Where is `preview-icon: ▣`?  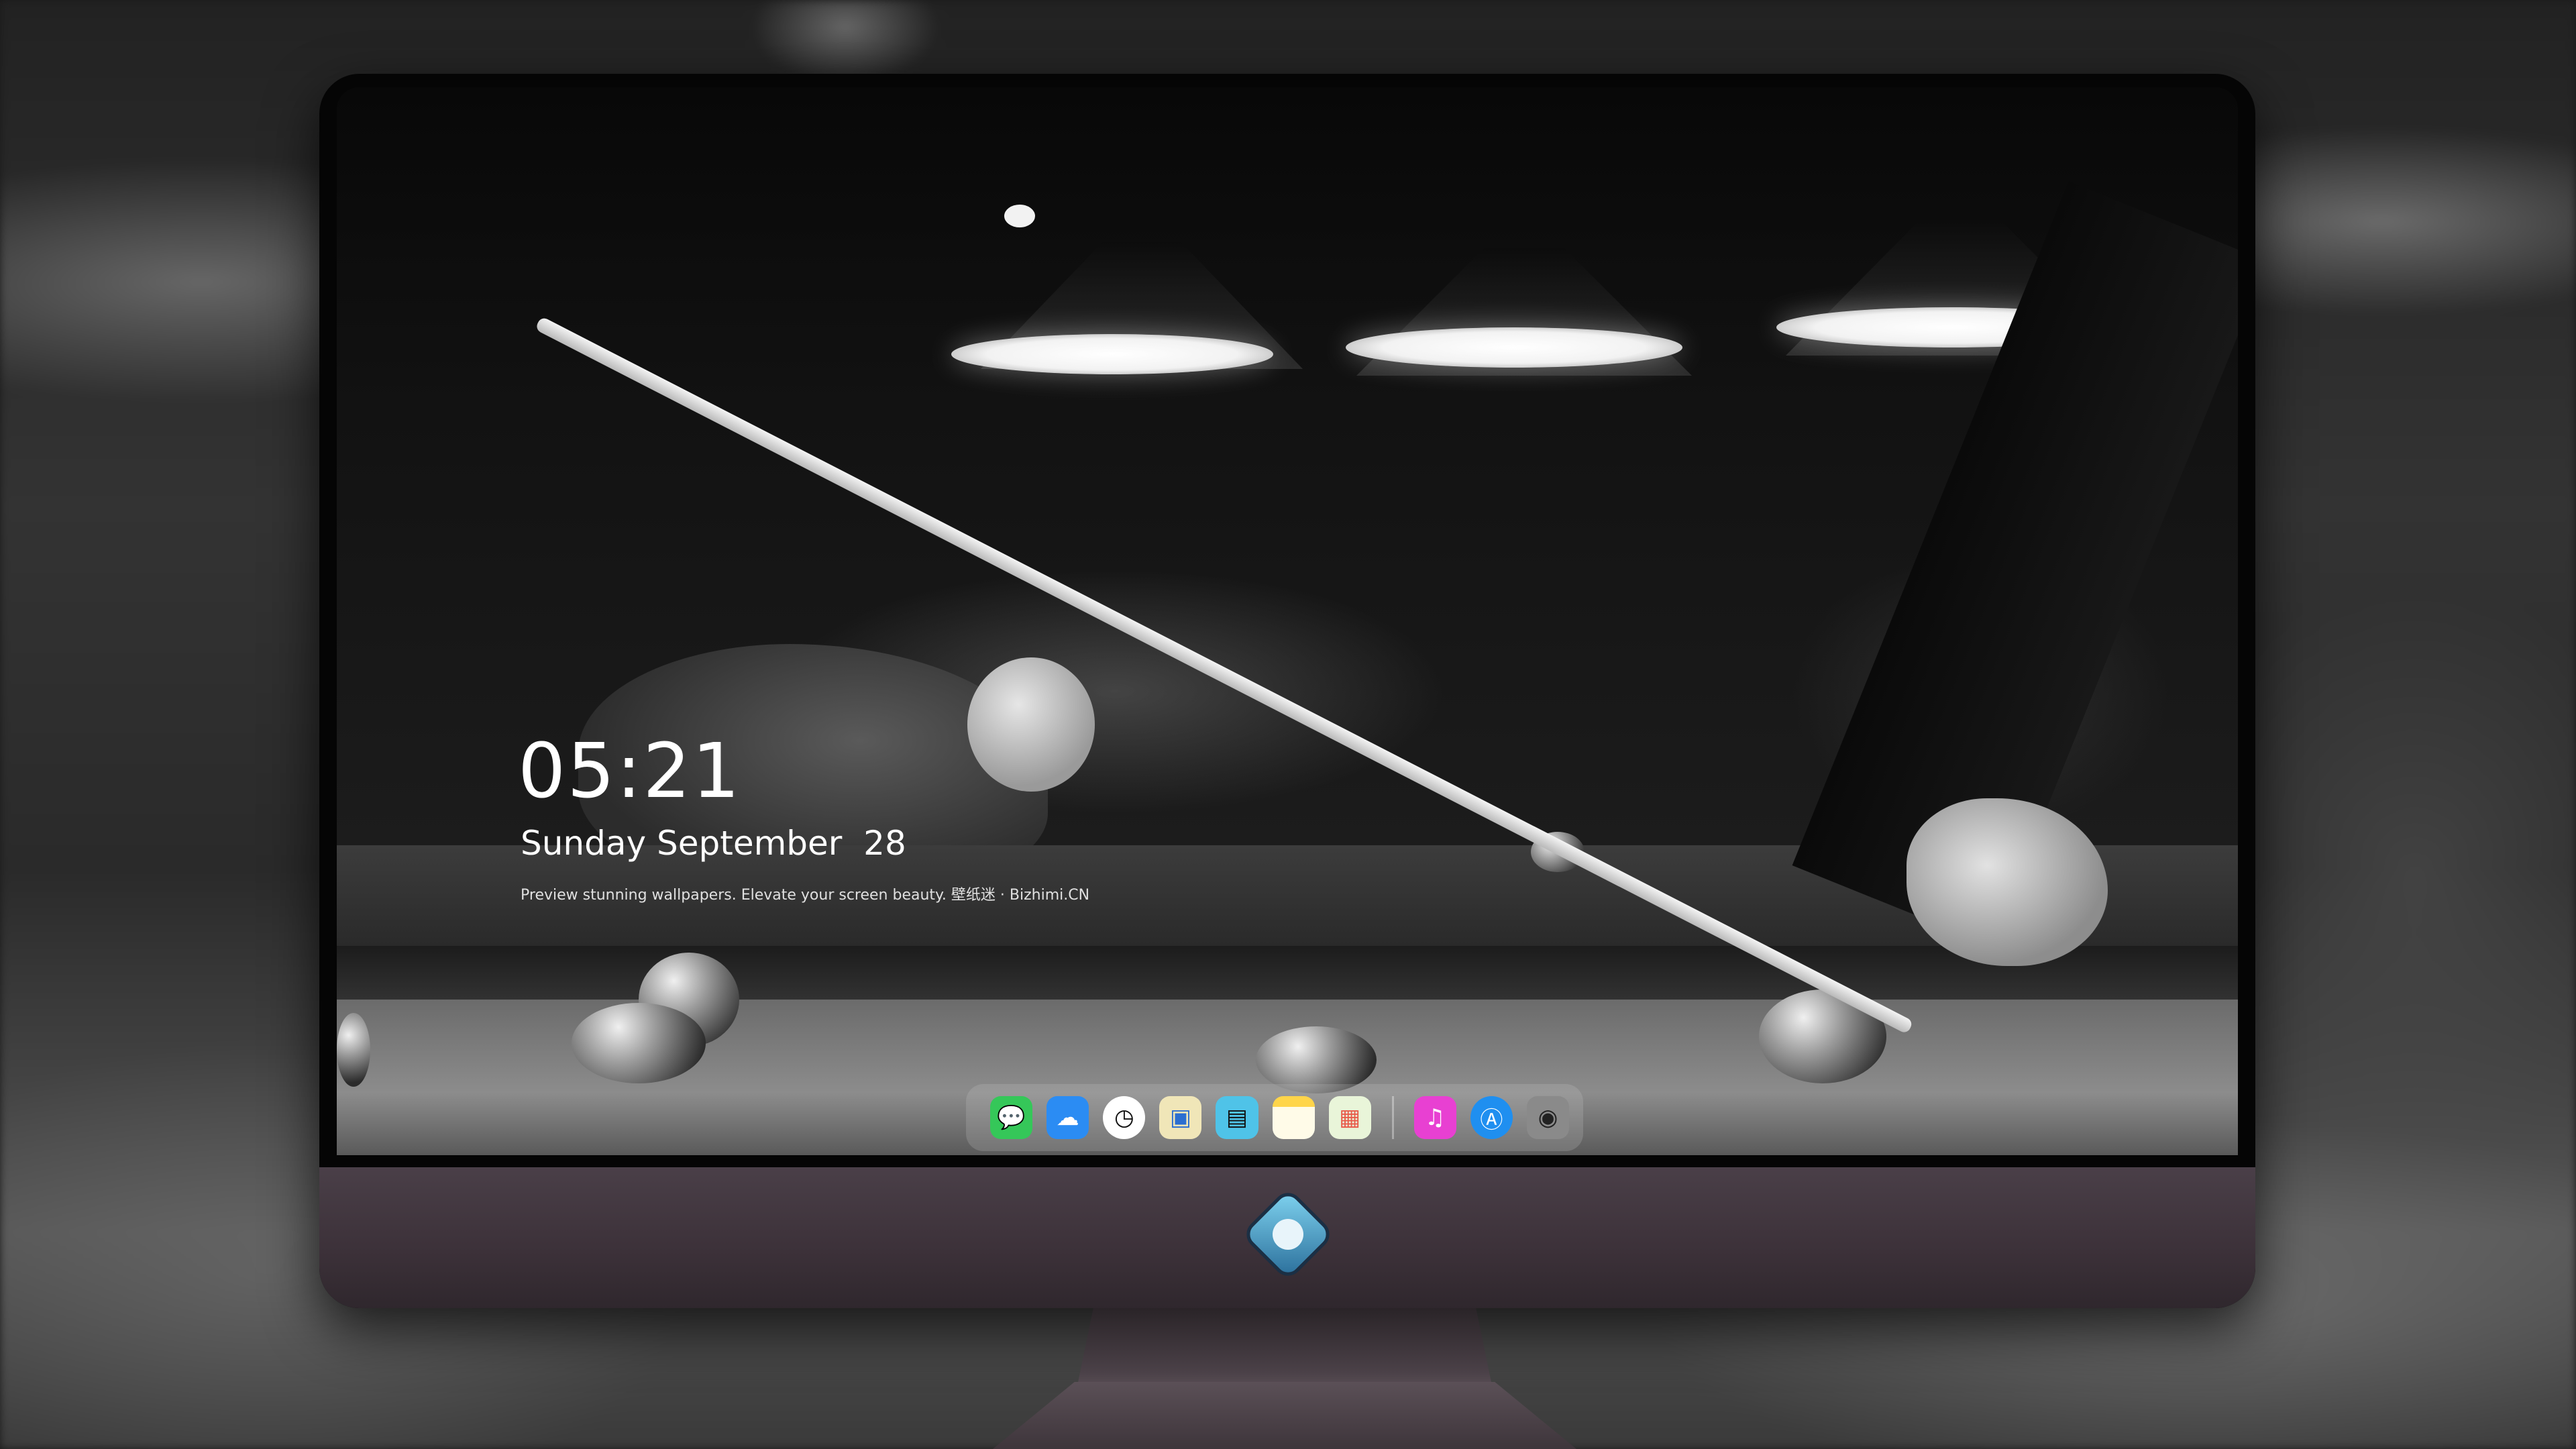
preview-icon: ▣ is located at coordinates (1180, 1117).